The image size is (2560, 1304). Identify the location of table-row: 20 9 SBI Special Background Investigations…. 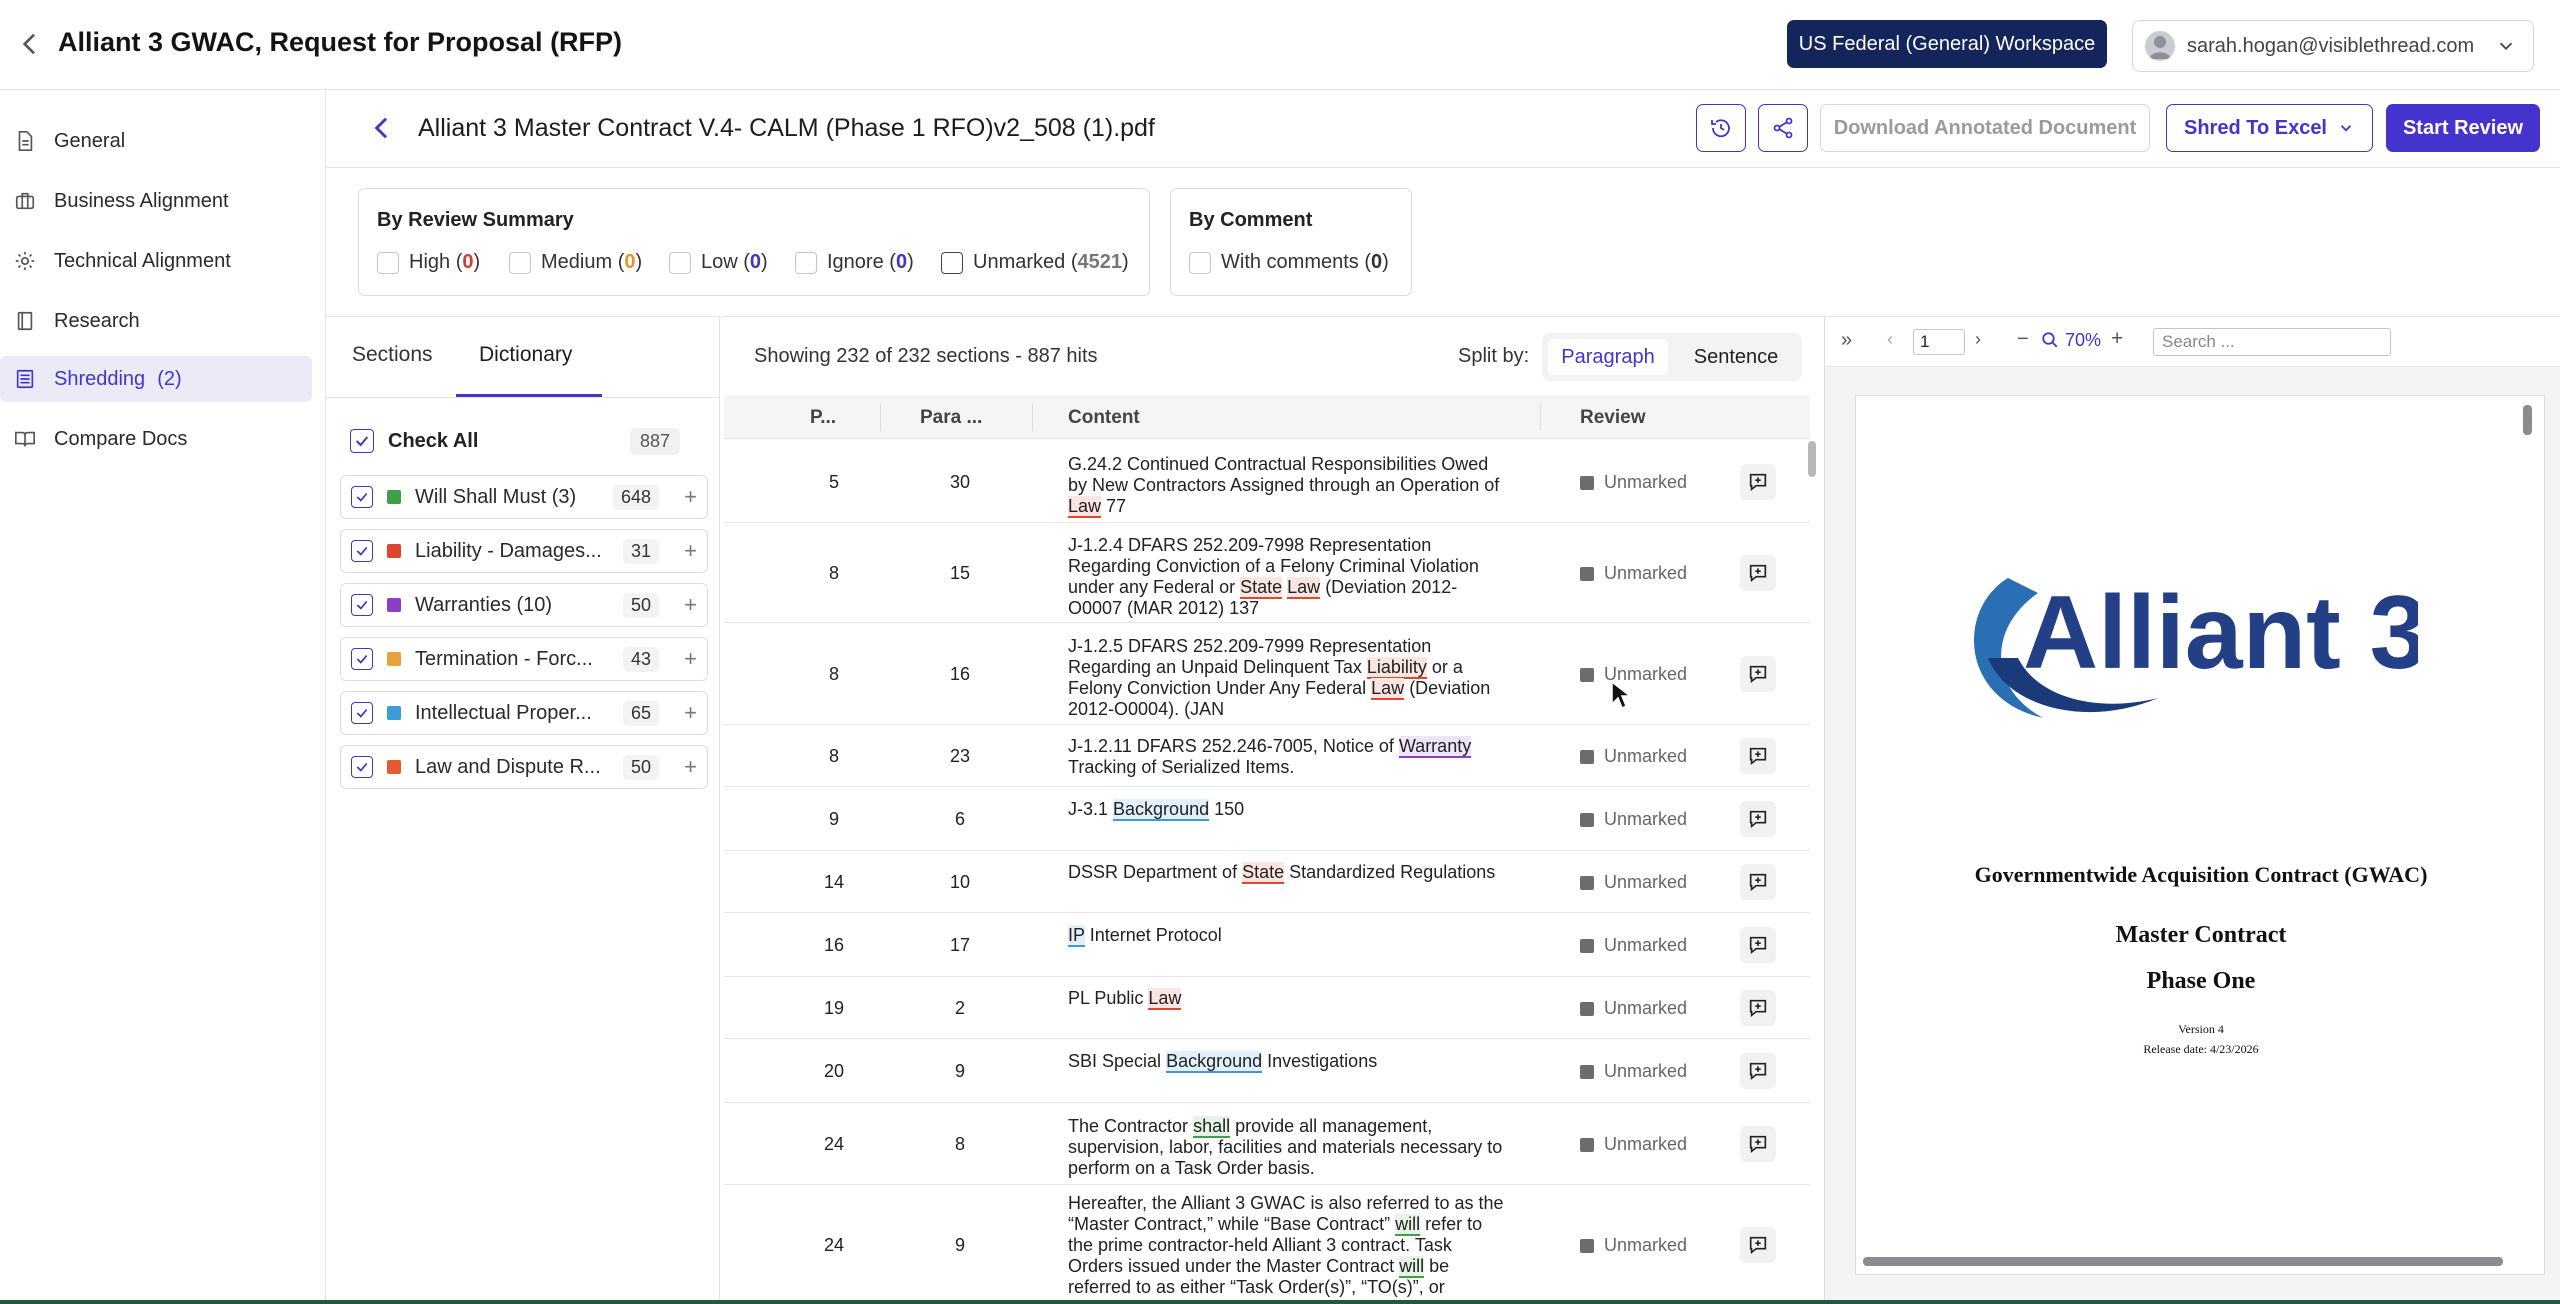
(1267, 1071).